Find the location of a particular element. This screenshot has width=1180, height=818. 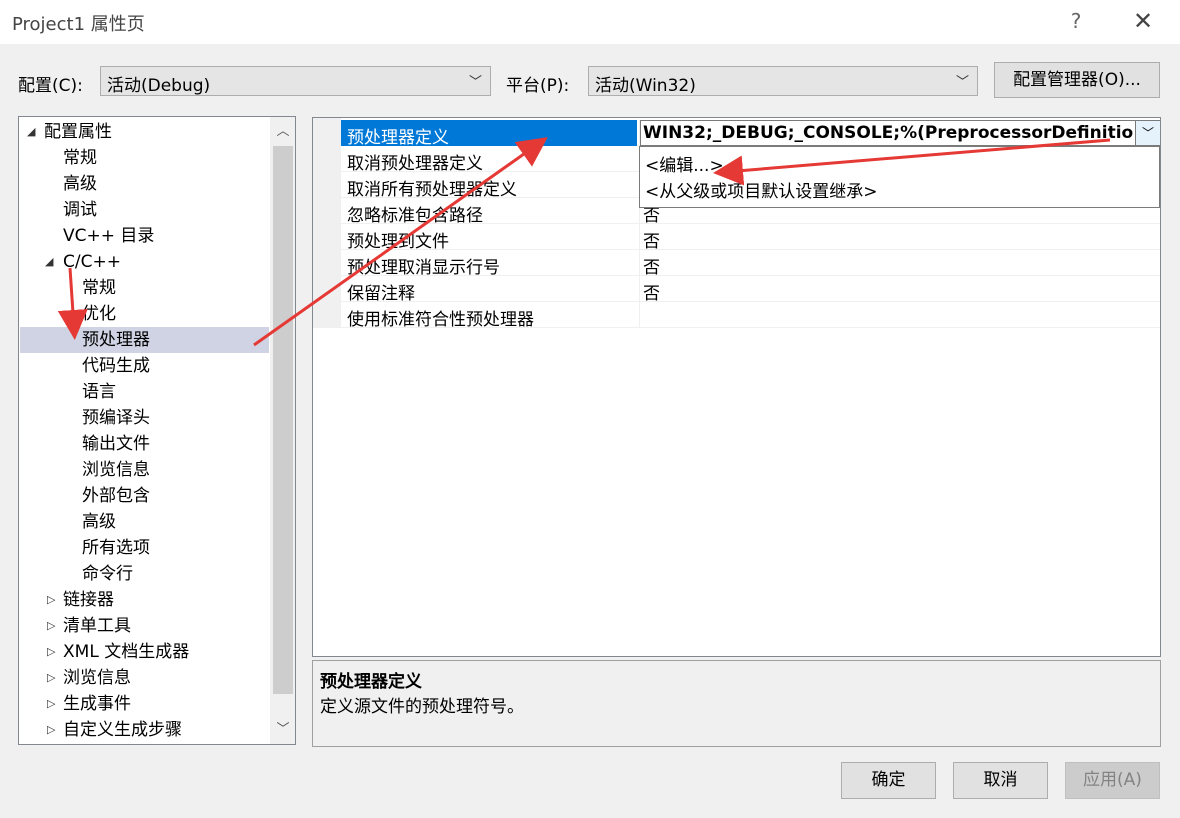

tree-item-label: XML 文档生成器 is located at coordinates (126, 652).